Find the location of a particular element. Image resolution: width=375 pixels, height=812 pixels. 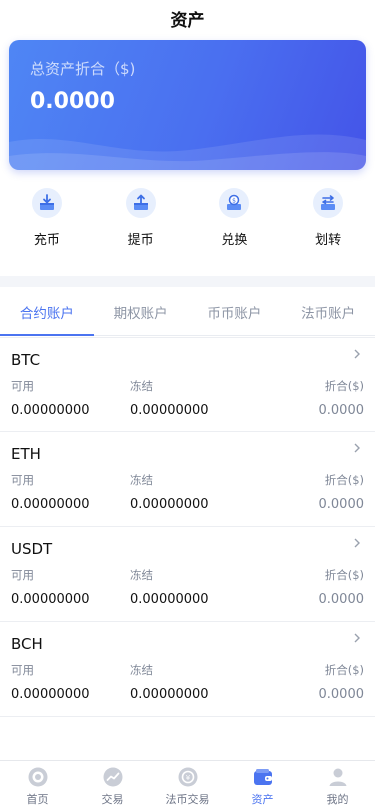

asset-name: USDT is located at coordinates (32, 549).